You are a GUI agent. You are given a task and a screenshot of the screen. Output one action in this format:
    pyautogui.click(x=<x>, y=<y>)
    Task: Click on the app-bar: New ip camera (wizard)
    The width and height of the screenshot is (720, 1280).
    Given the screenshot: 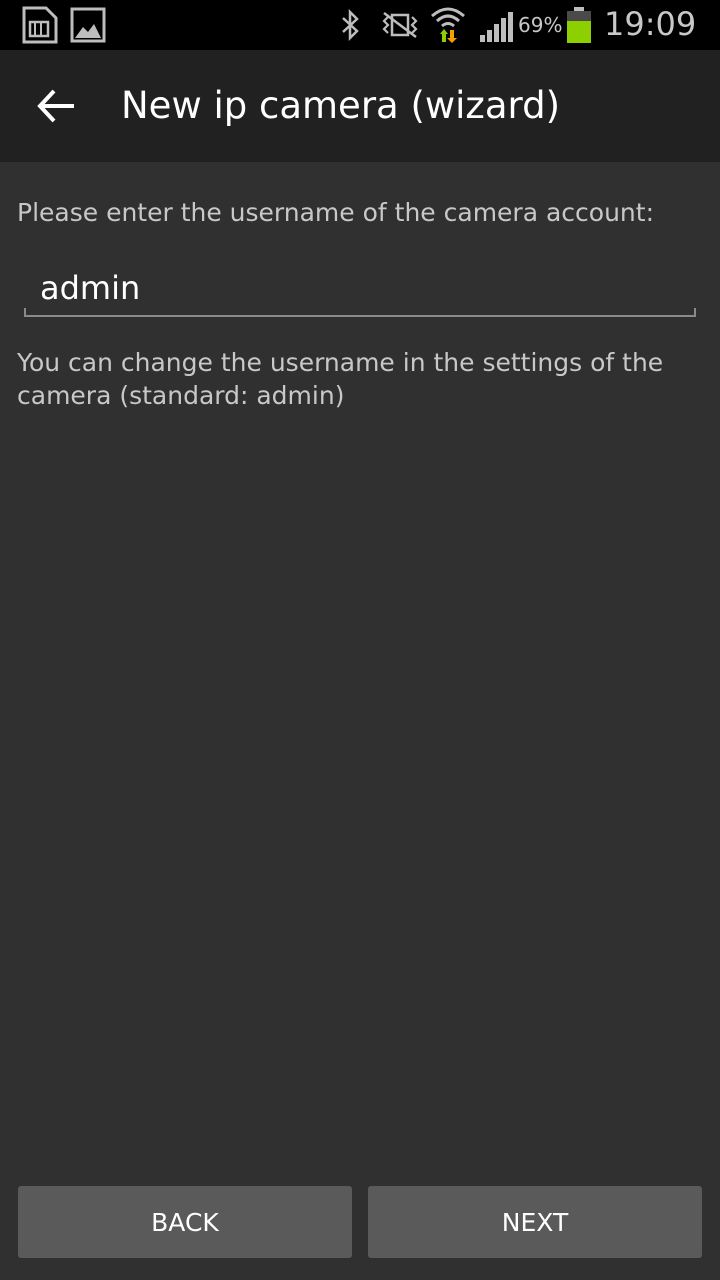 What is the action you would take?
    pyautogui.click(x=360, y=106)
    